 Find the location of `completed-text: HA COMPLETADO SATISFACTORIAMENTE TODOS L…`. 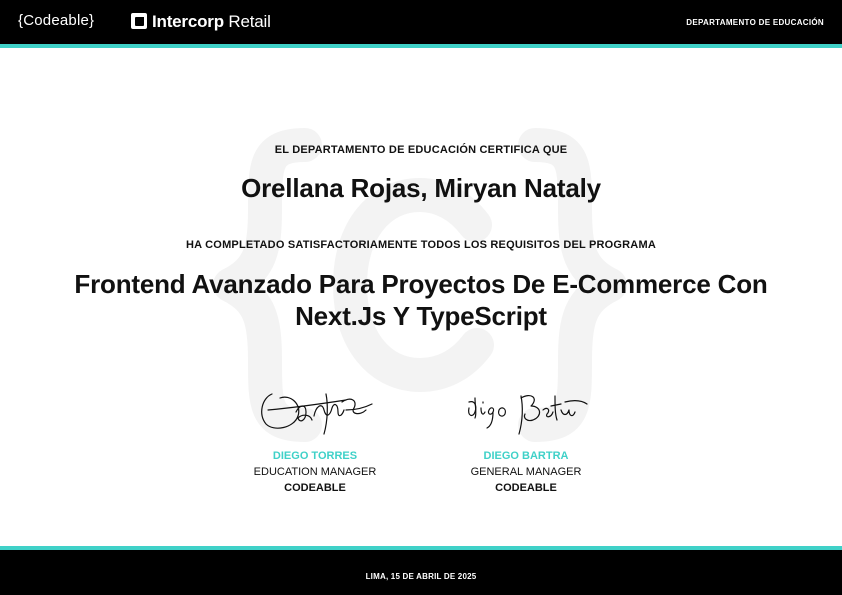

completed-text: HA COMPLETADO SATISFACTORIAMENTE TODOS L… is located at coordinates (421, 245).